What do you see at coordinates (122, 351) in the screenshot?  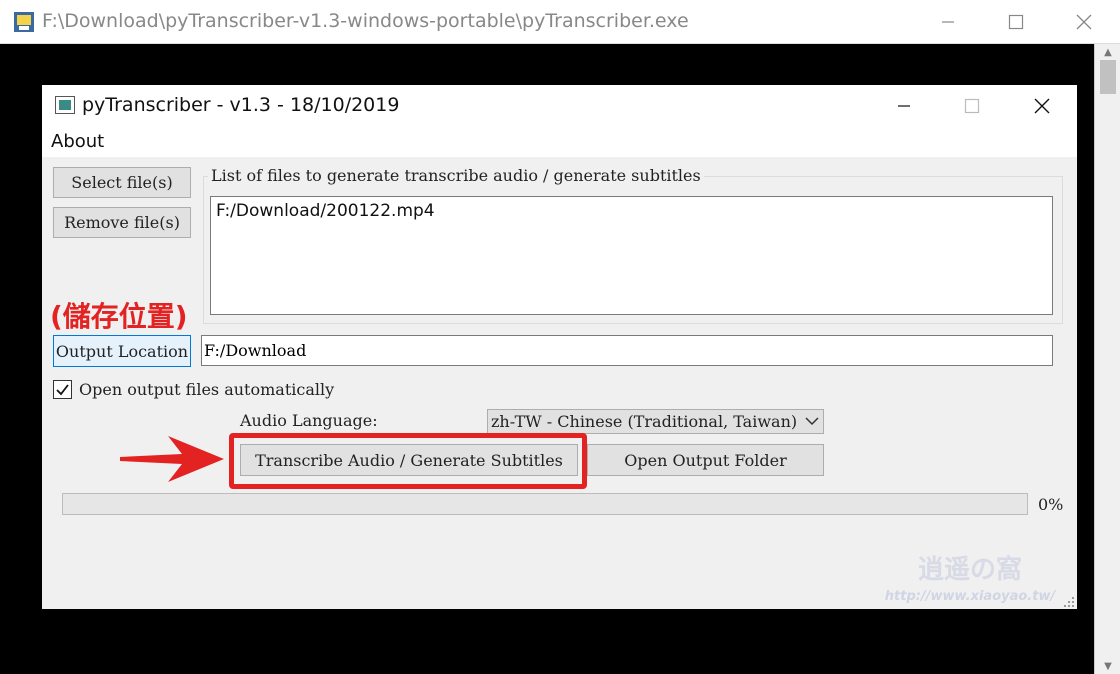 I see `output-location-button: Output Location` at bounding box center [122, 351].